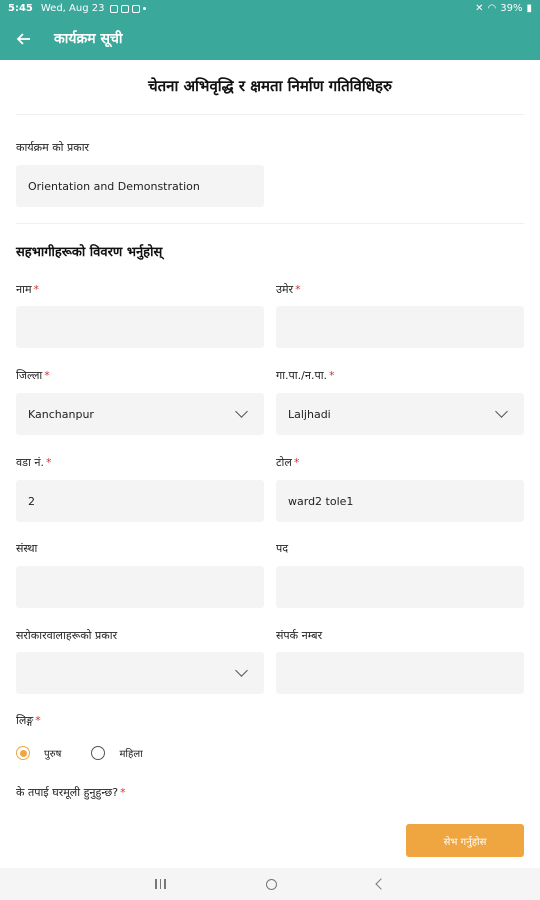 This screenshot has width=540, height=900. What do you see at coordinates (72, 8) in the screenshot?
I see `status-date: Wed, Aug 23` at bounding box center [72, 8].